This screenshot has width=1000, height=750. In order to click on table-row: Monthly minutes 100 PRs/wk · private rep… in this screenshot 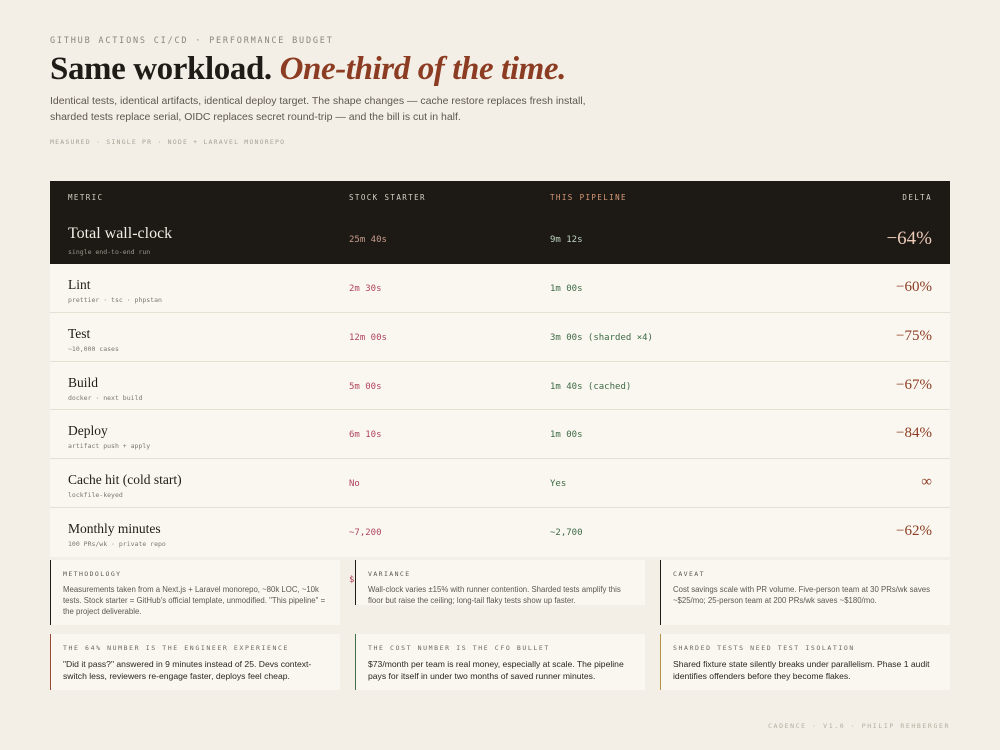, I will do `click(500, 532)`.